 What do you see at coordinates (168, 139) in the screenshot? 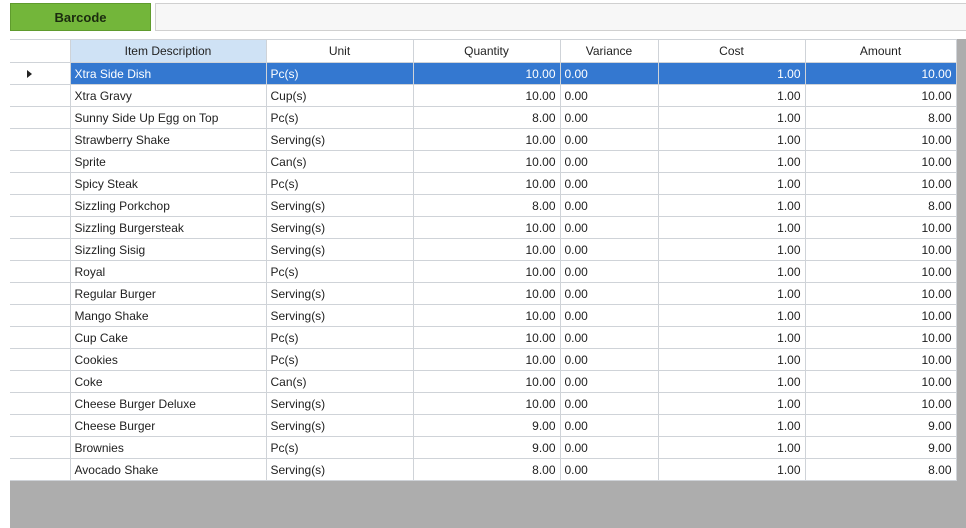
I see `item-description-cell: Strawberry Shake` at bounding box center [168, 139].